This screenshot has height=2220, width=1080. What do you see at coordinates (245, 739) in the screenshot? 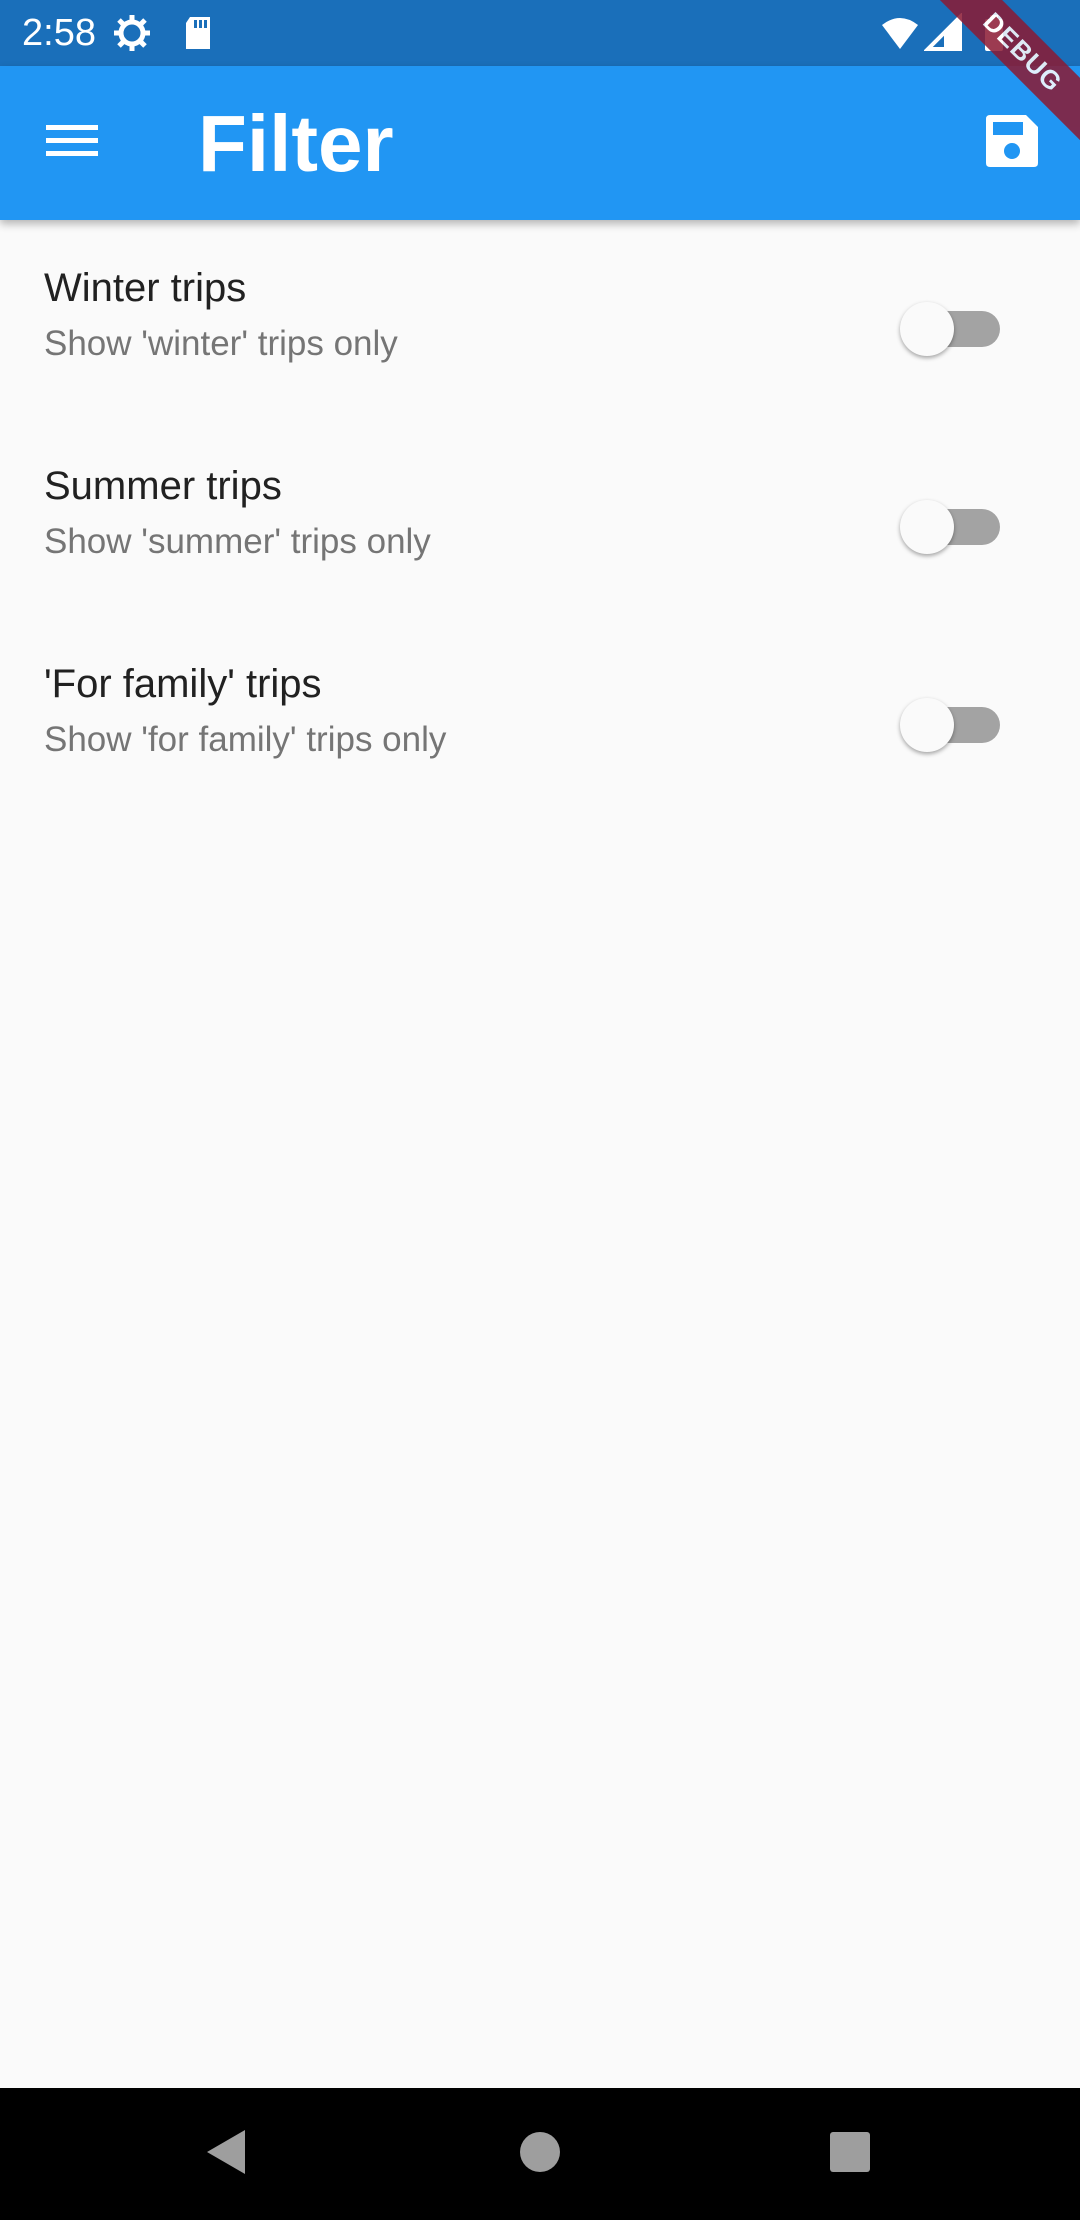
I see `filter-subtitle: Show 'for family' trips only` at bounding box center [245, 739].